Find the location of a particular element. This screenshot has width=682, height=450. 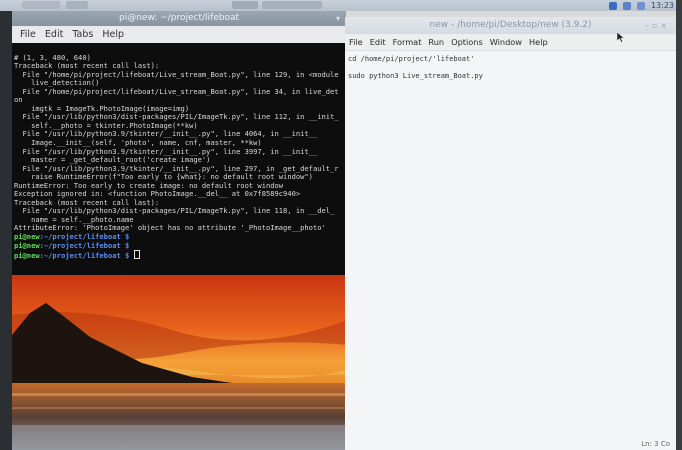

terminal-title: pi@new: ~/project/lifeboat is located at coordinates (179, 18).